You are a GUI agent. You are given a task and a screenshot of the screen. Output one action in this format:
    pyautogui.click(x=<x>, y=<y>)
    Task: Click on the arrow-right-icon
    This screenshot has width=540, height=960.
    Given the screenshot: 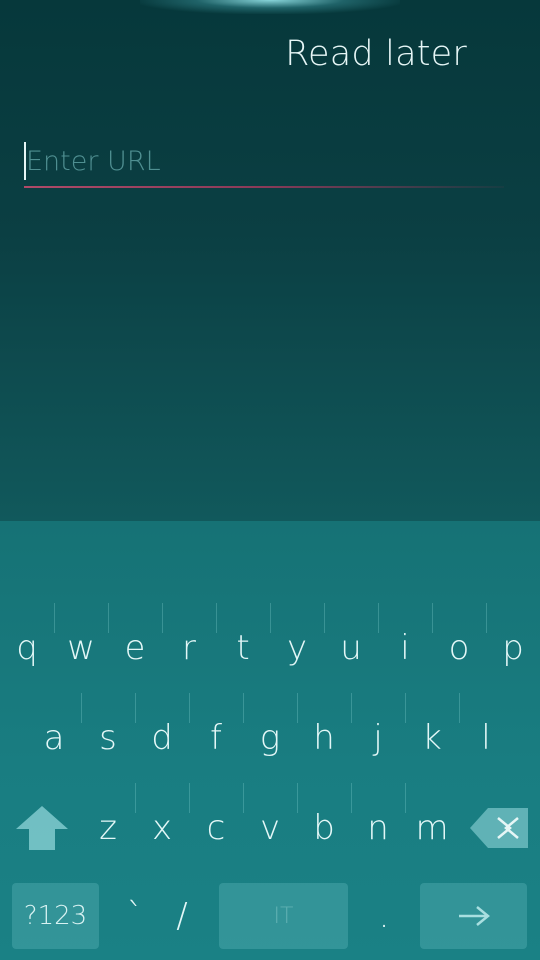 What is the action you would take?
    pyautogui.click(x=474, y=916)
    